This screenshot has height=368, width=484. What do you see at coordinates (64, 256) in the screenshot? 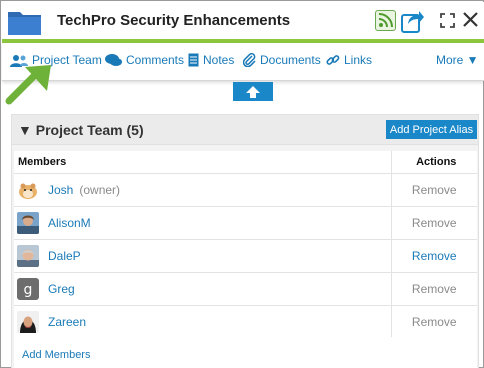
I see `member-name-link: DaleP` at bounding box center [64, 256].